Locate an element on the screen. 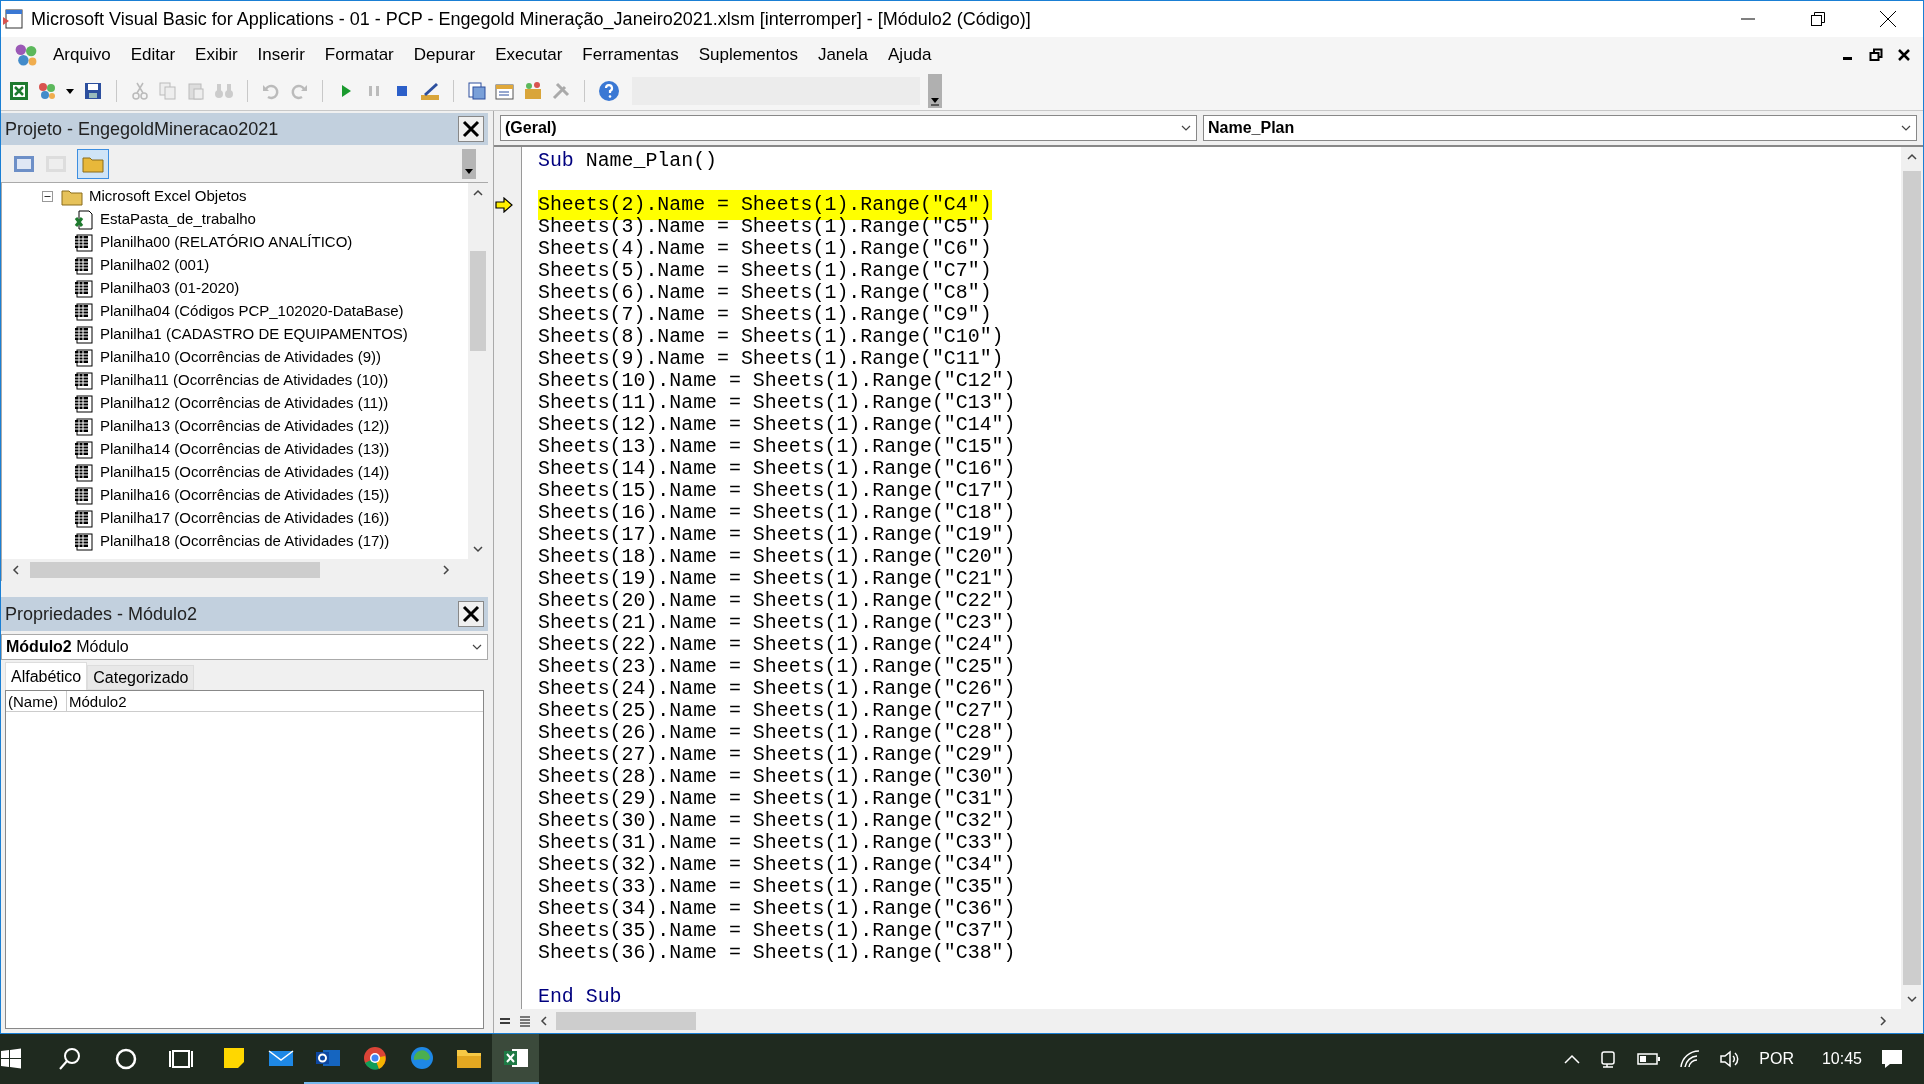 Image resolution: width=1924 pixels, height=1084 pixels. code-line: Sheets(22).Name = Sheets(1).Range("C24") is located at coordinates (777, 644).